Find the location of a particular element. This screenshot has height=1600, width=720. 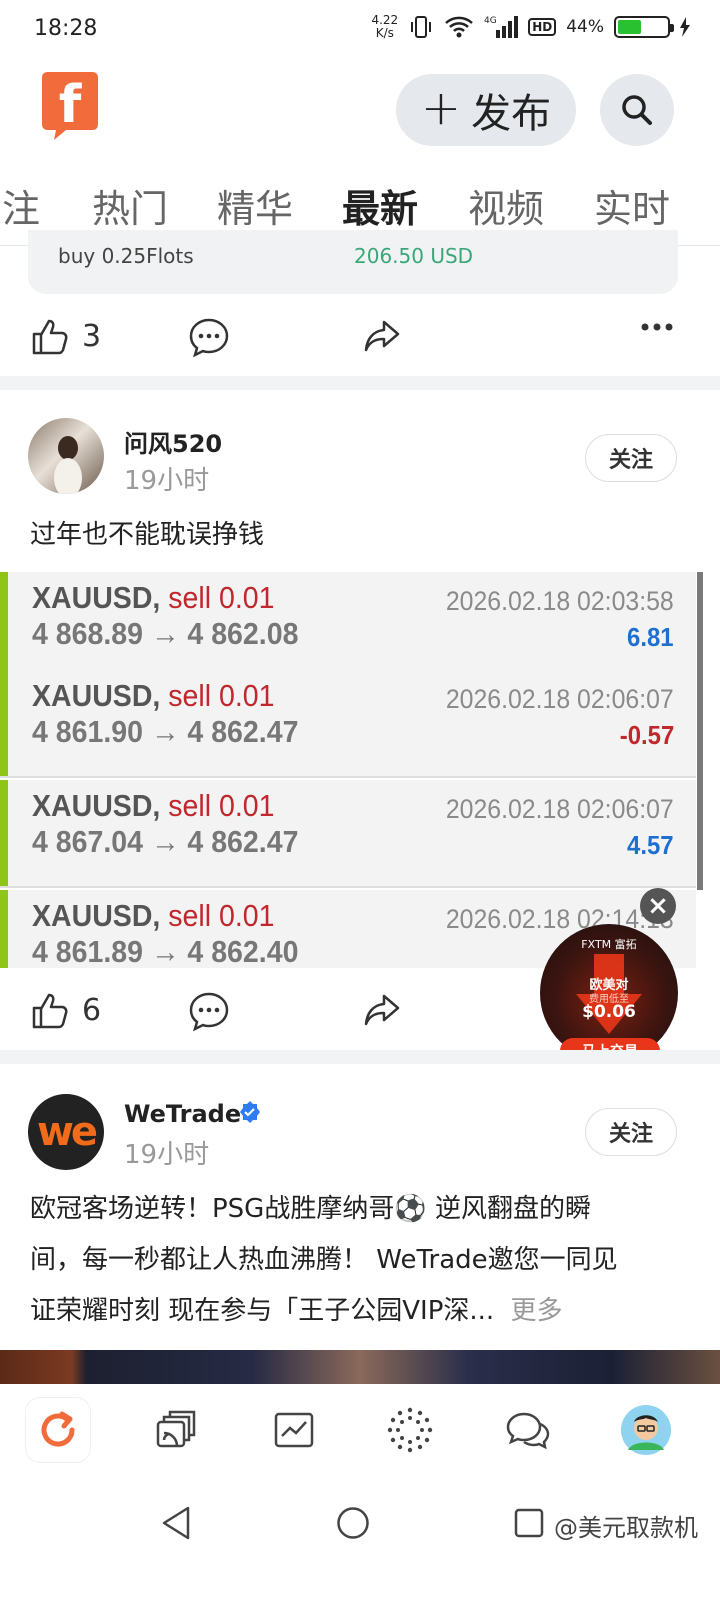

nav-market is located at coordinates (294, 1430).